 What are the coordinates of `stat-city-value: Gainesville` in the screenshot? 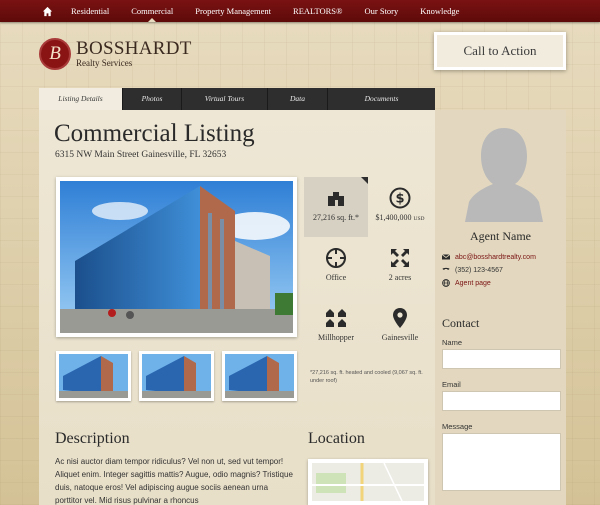 It's located at (400, 337).